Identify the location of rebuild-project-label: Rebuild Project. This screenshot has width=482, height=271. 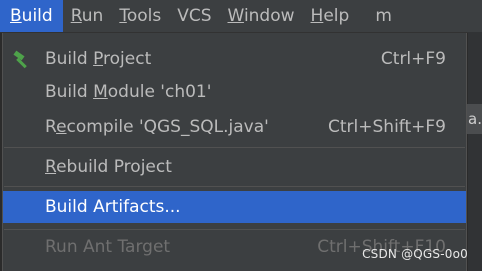
(108, 167).